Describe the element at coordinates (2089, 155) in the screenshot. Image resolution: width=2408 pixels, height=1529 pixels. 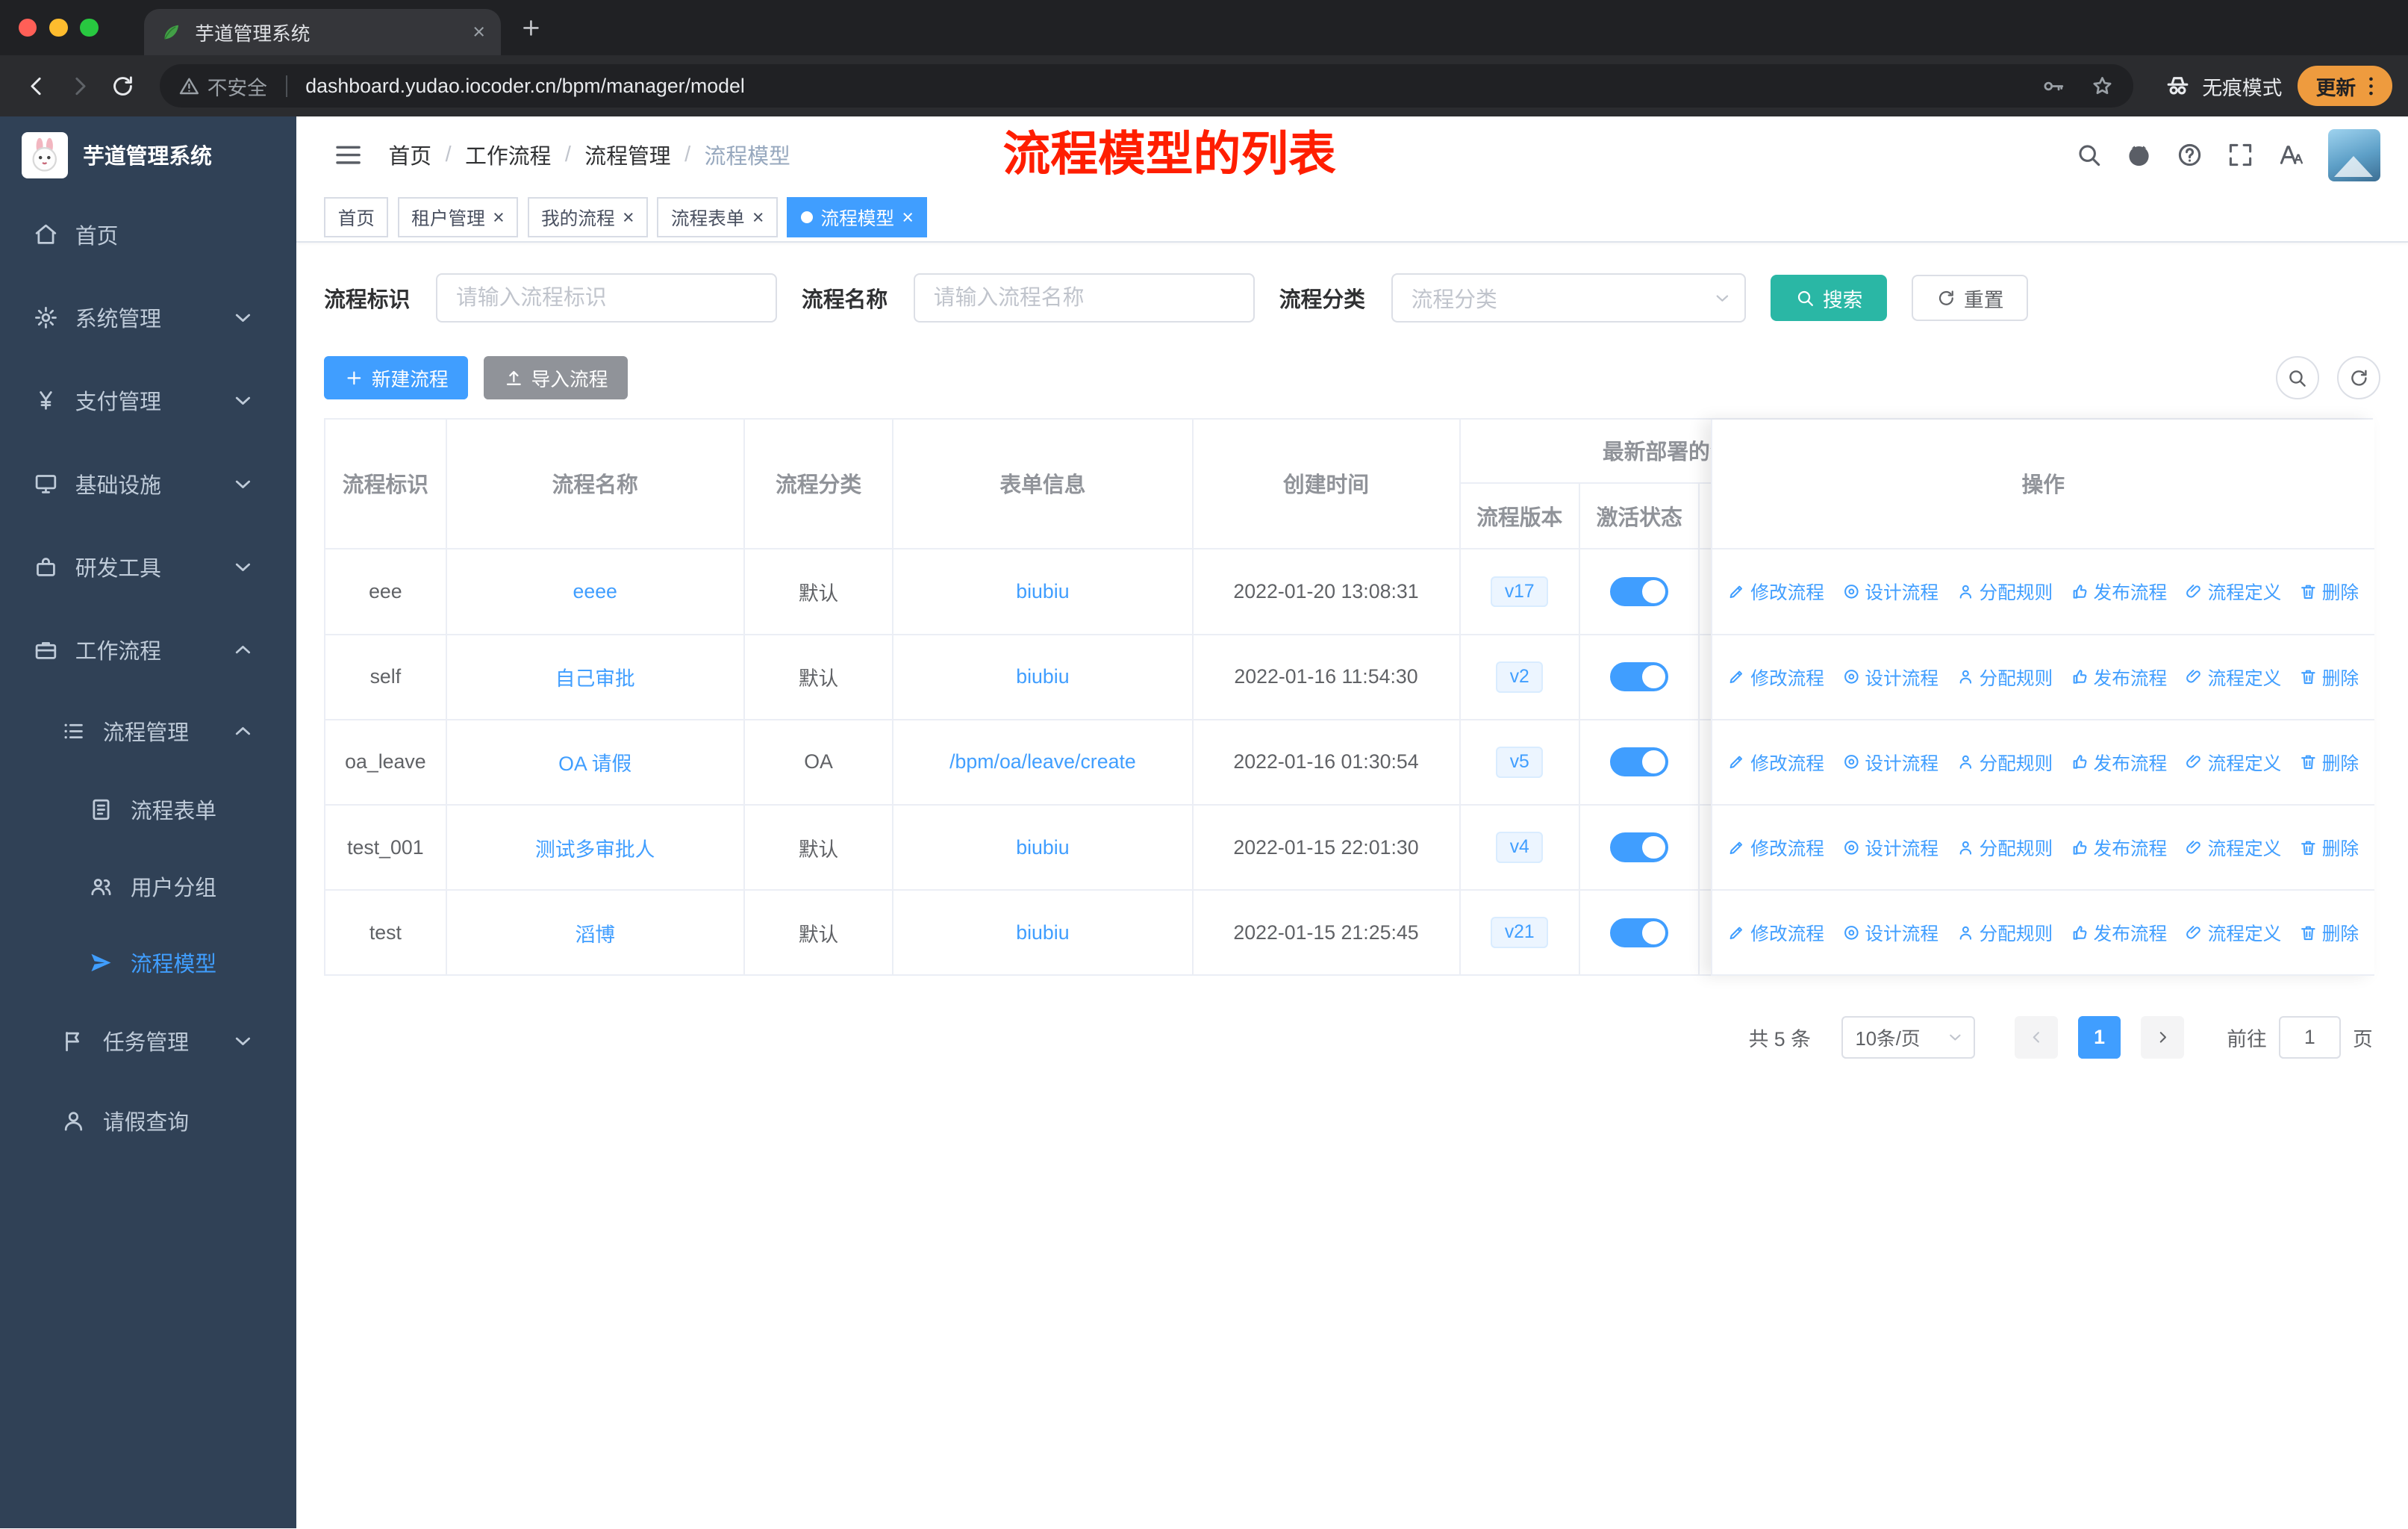
I see `search-icon` at that location.